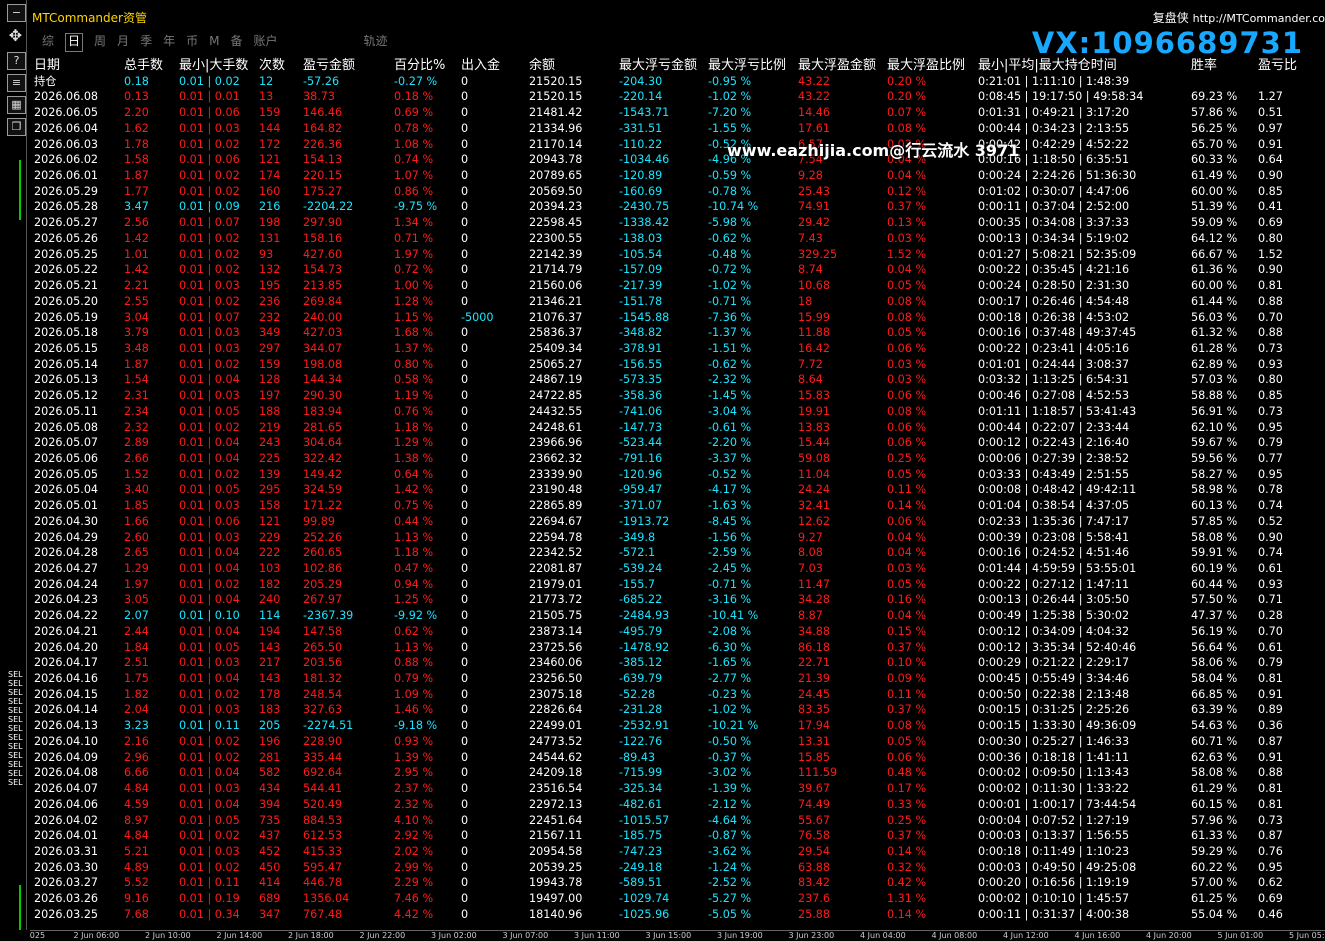 Image resolution: width=1325 pixels, height=941 pixels. Describe the element at coordinates (1259, 18) in the screenshot. I see `site-url: http://MTCommander.co` at that location.